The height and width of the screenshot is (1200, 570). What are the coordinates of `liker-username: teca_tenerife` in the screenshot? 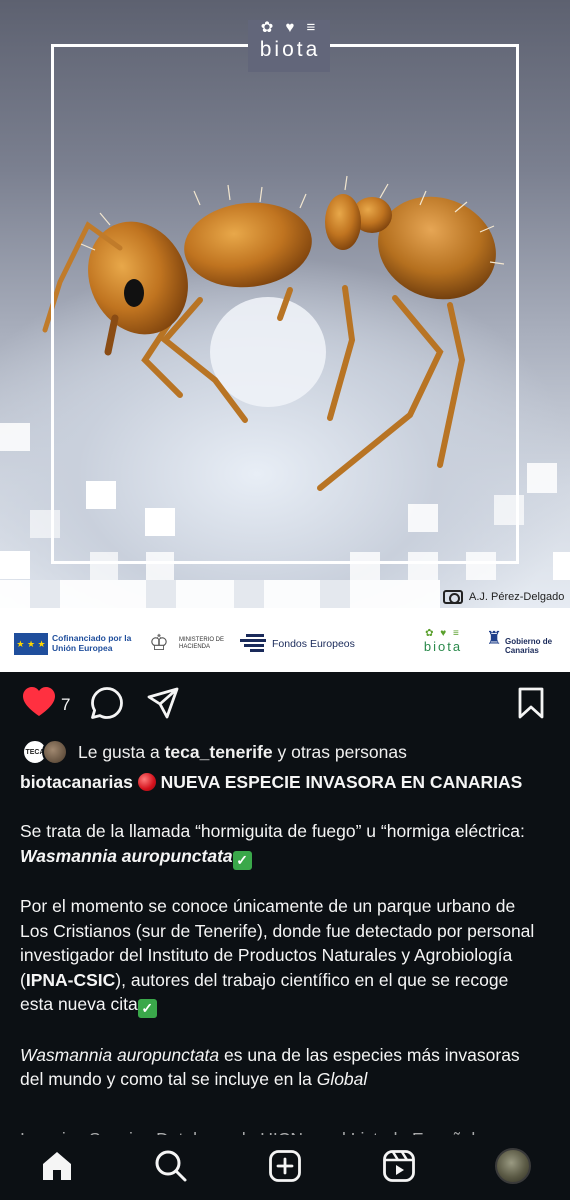 It's located at (219, 752).